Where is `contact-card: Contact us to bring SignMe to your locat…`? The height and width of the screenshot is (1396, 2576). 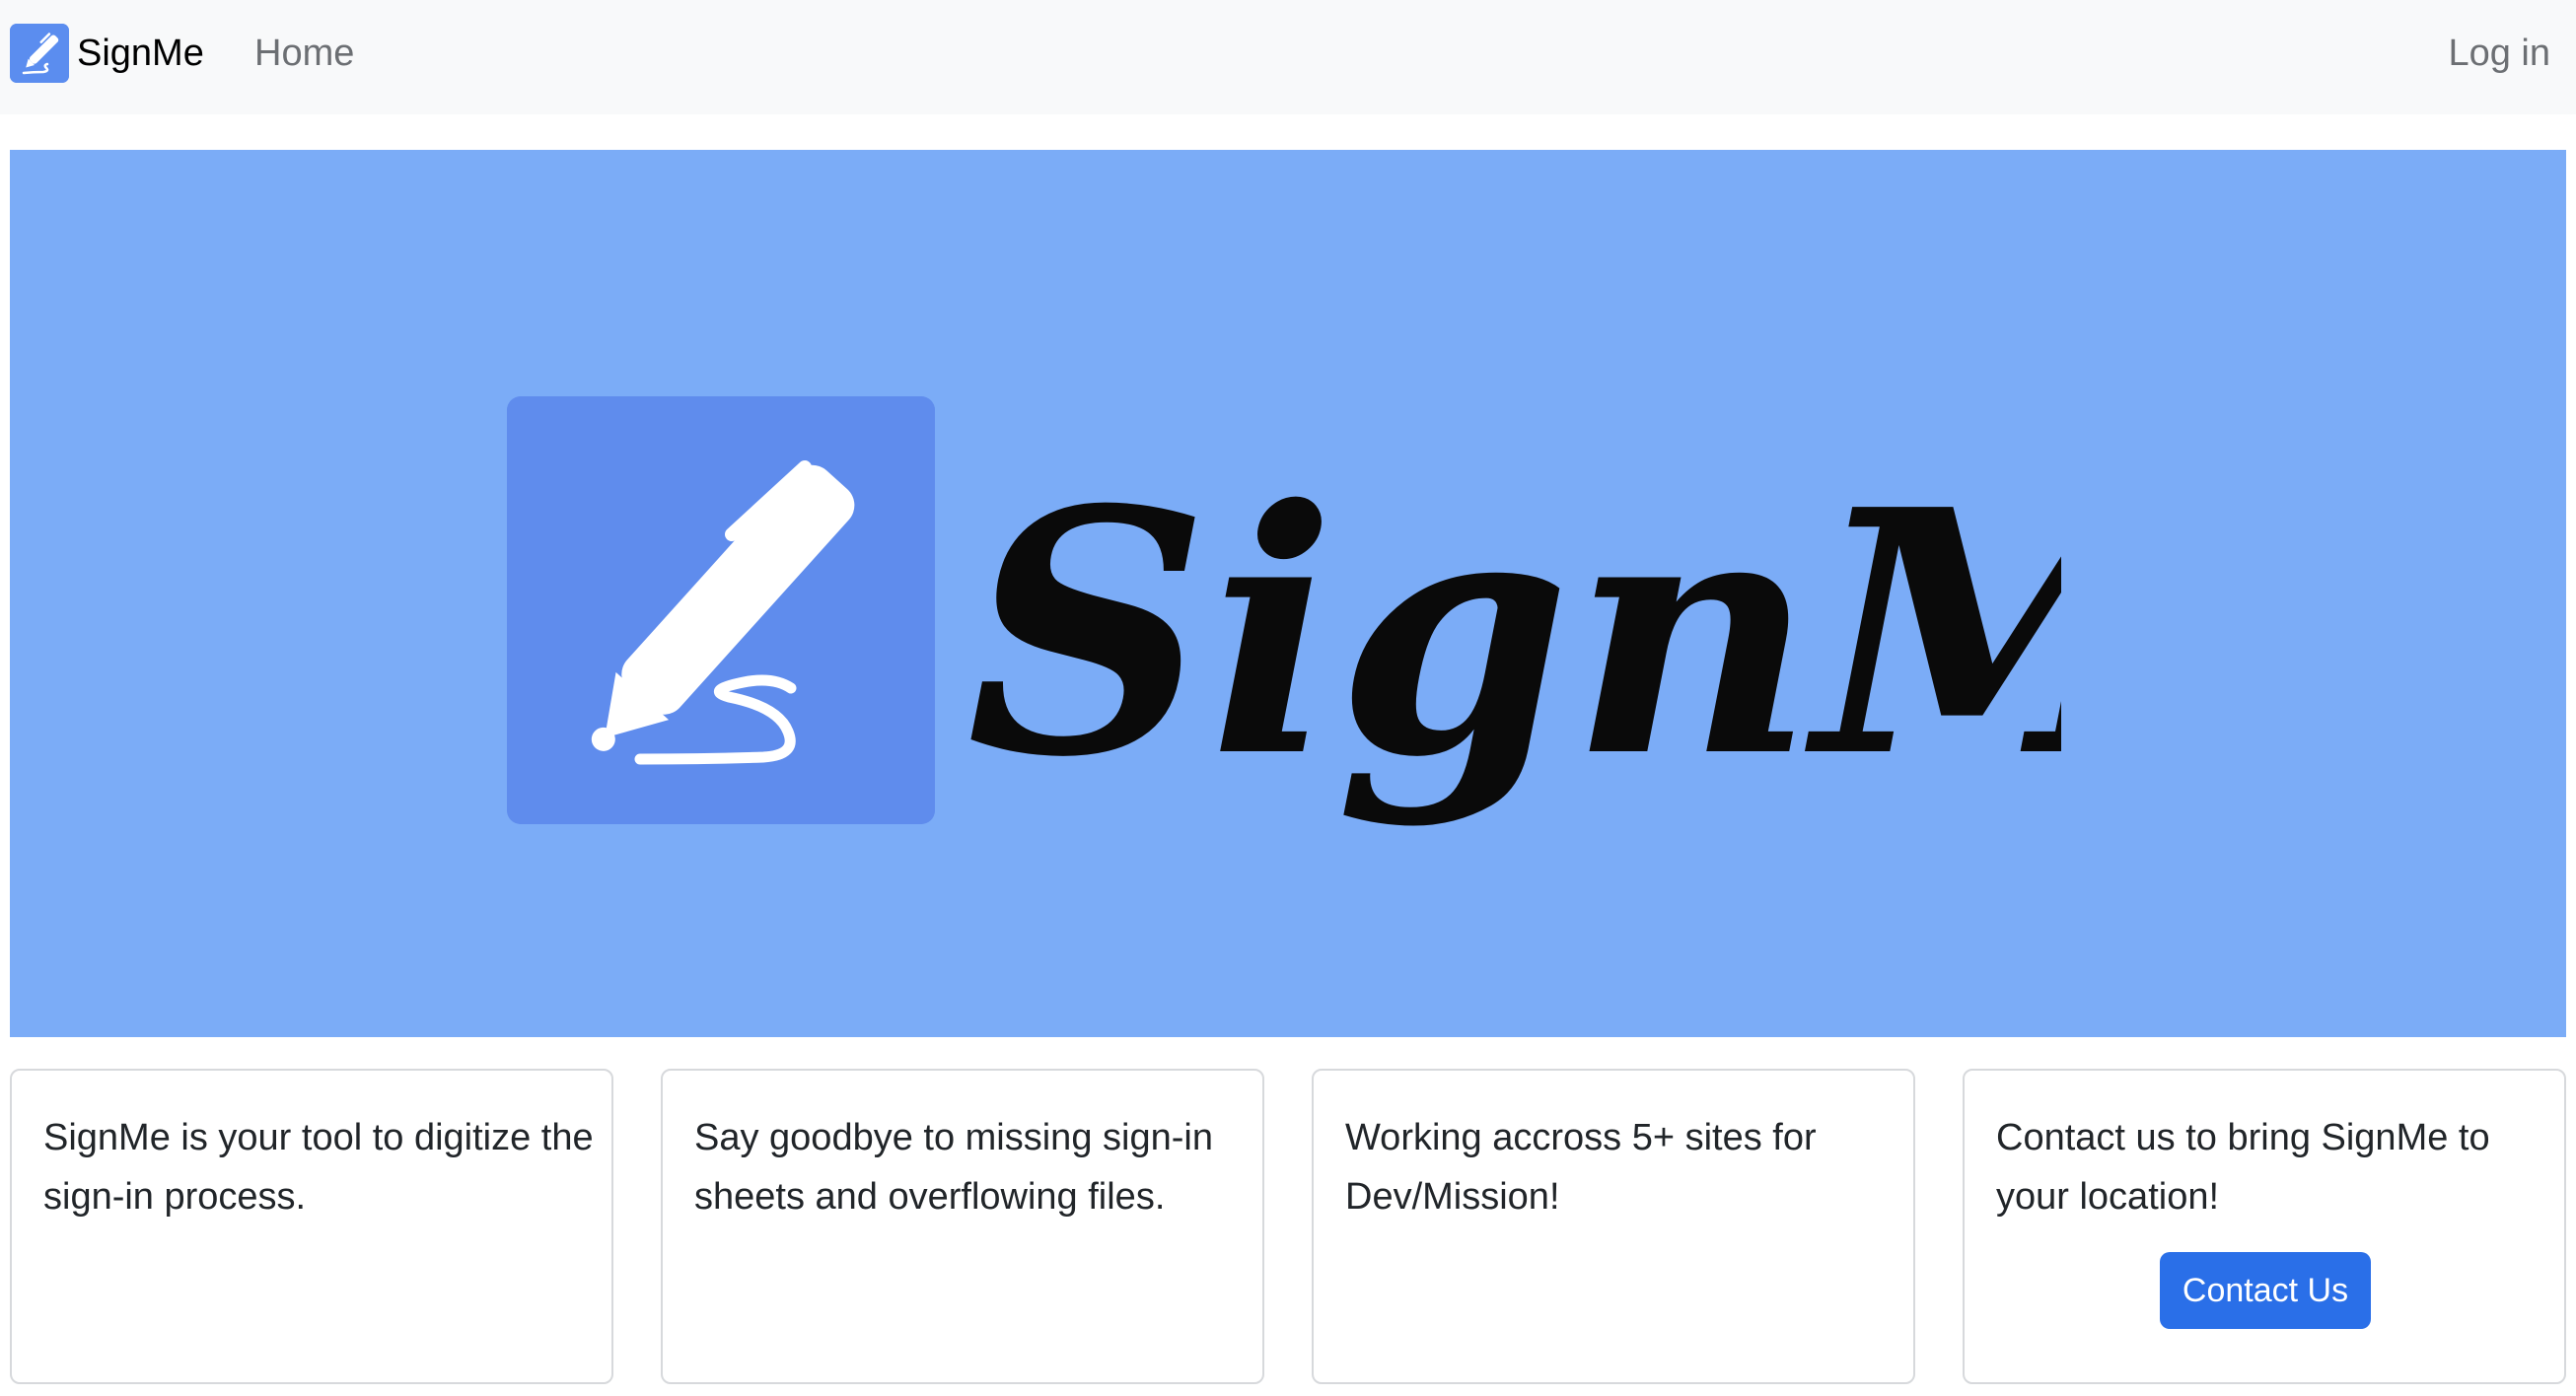
contact-card: Contact us to bring SignMe to your locat… is located at coordinates (2265, 1226).